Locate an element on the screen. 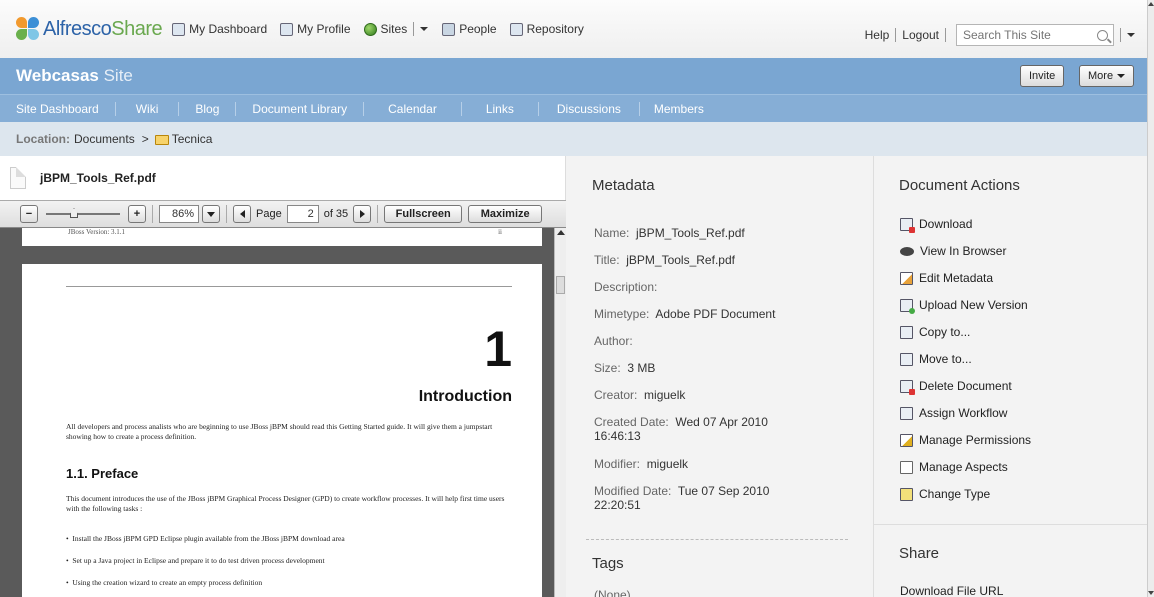  location-label: Location: is located at coordinates (43, 139).